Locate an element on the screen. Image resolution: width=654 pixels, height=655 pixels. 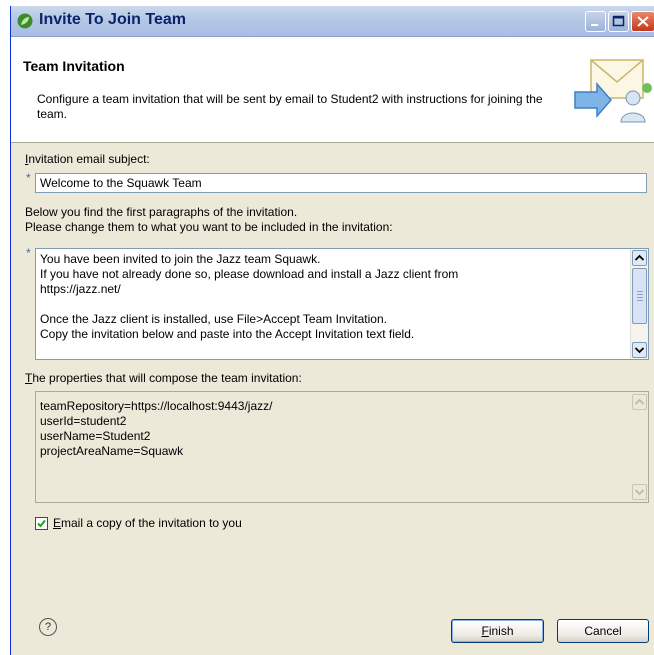
property-line: projectAreaName=Squawk is located at coordinates (112, 451).